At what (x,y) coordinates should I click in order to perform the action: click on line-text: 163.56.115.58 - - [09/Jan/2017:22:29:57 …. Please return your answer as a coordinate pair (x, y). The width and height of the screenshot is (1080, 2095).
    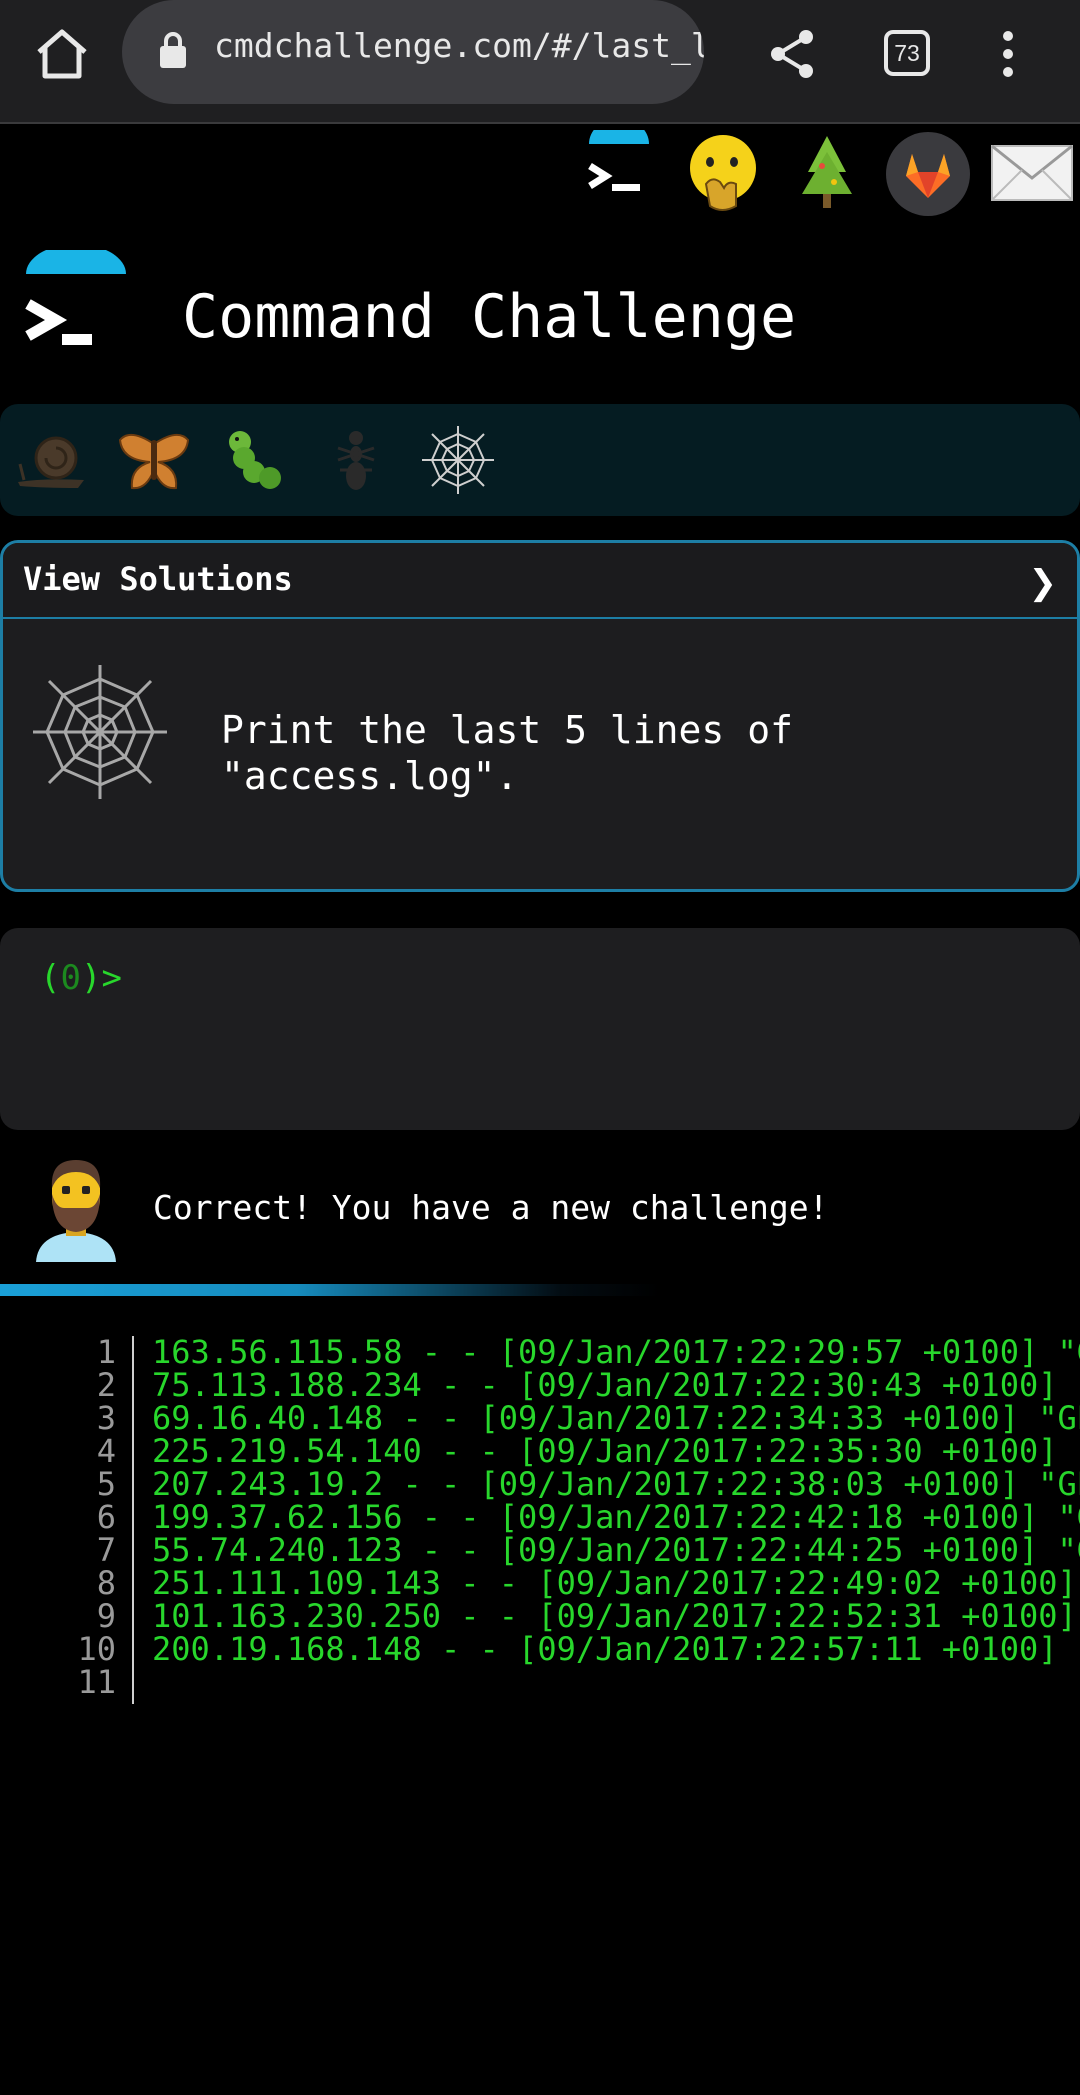
    Looking at the image, I should click on (616, 1353).